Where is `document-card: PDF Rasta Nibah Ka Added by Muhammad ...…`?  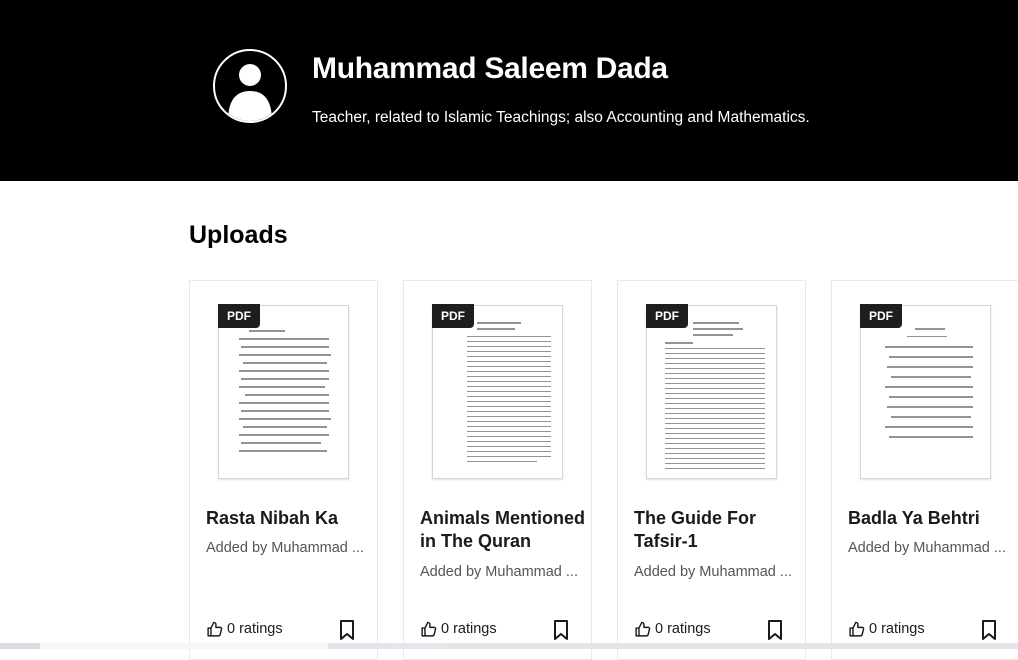
document-card: PDF Rasta Nibah Ka Added by Muhammad ...… is located at coordinates (283, 470).